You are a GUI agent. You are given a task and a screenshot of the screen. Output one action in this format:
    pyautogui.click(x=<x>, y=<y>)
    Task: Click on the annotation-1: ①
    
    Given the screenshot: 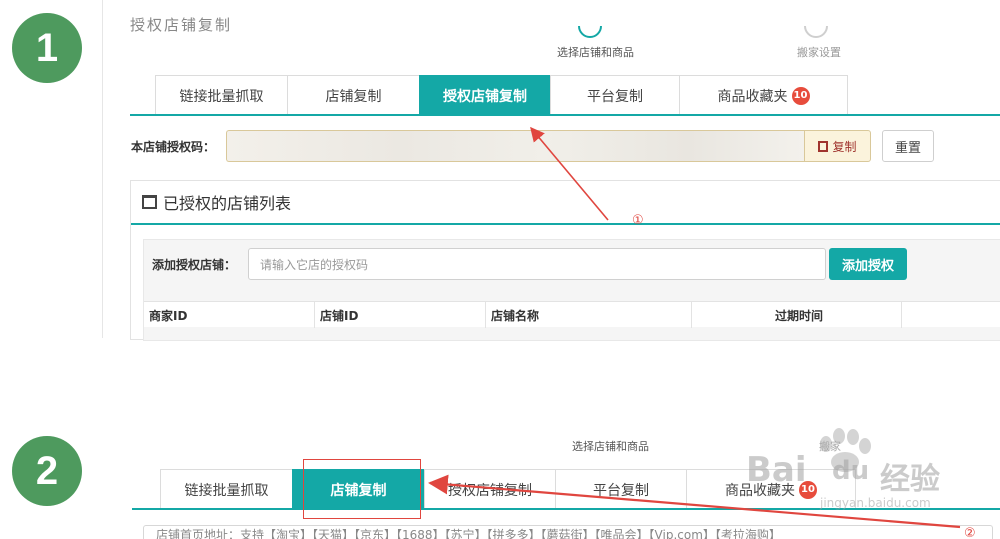 What is the action you would take?
    pyautogui.click(x=638, y=220)
    